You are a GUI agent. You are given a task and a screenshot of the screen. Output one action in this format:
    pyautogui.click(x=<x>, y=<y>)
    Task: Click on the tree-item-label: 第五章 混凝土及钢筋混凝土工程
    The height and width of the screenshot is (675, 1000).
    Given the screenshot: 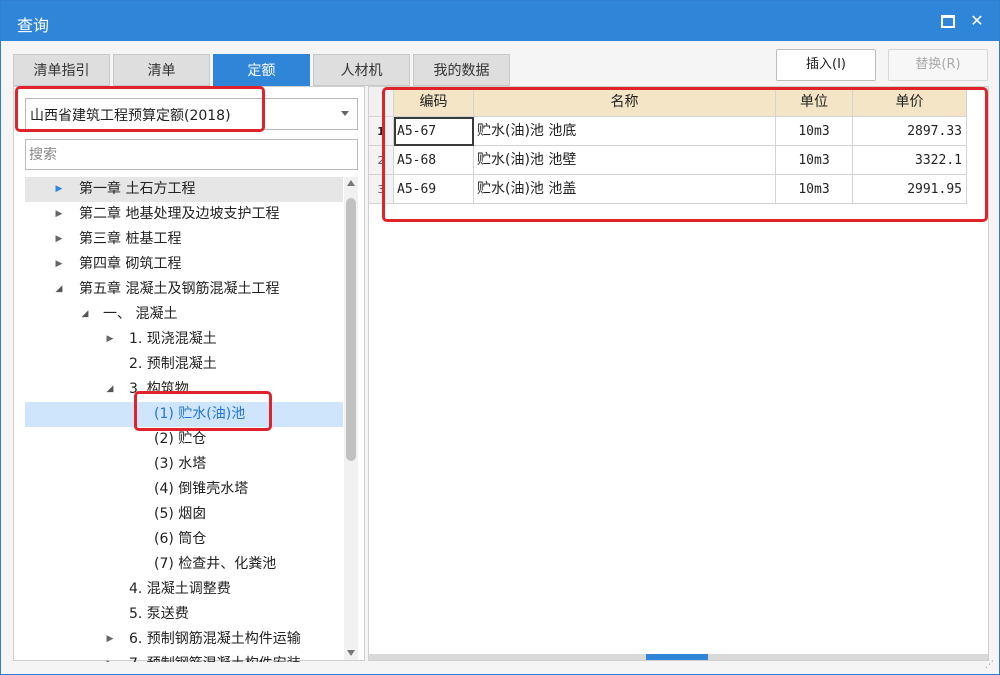 What is the action you would take?
    pyautogui.click(x=179, y=289)
    